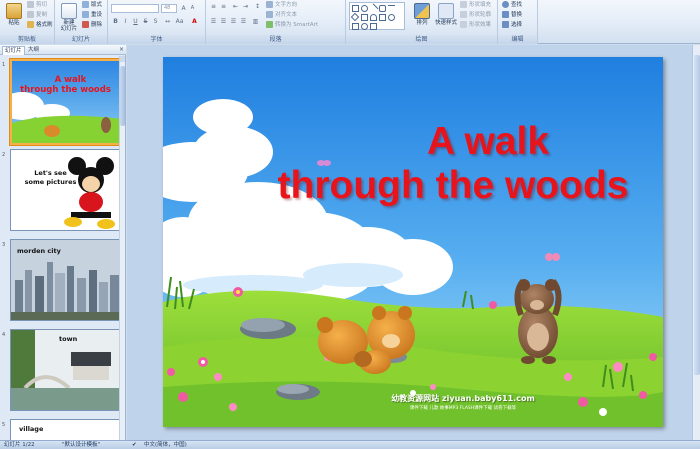 This screenshot has height=449, width=700. I want to click on shrink-font-button: A, so click(192, 8).